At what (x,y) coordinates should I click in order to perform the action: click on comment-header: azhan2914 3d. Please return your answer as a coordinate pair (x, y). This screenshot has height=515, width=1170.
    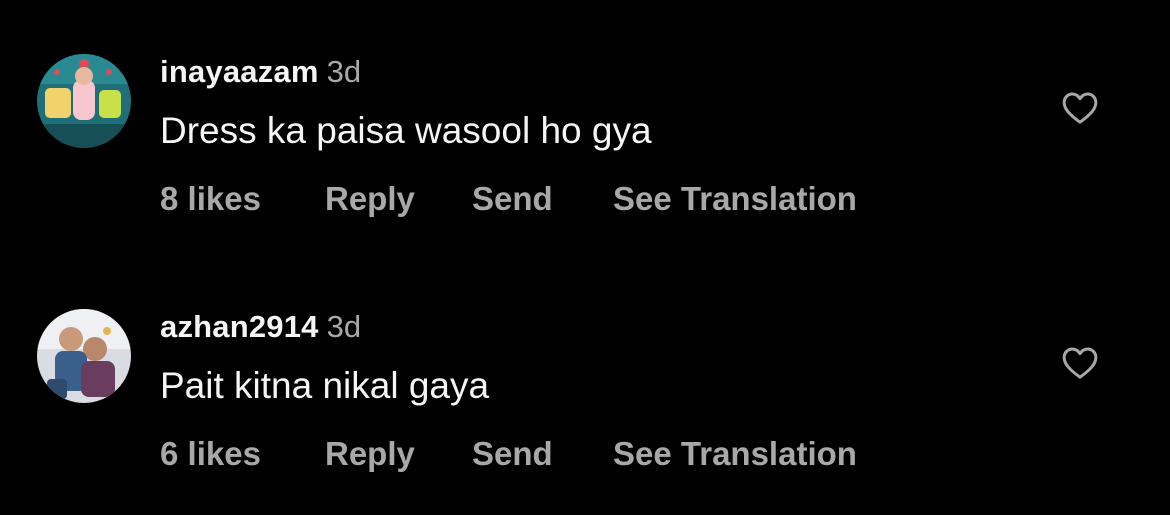
    Looking at the image, I should click on (260, 326).